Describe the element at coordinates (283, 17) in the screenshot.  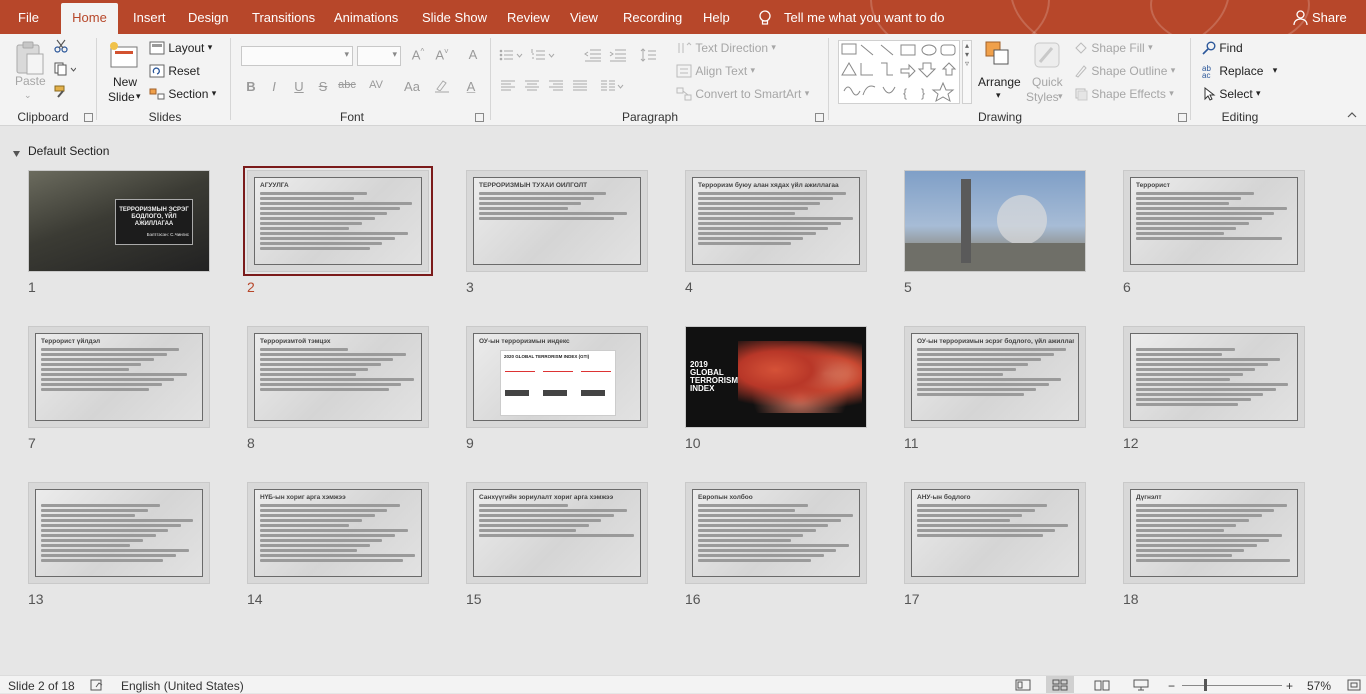
I see `tab-transitions: Transitions` at that location.